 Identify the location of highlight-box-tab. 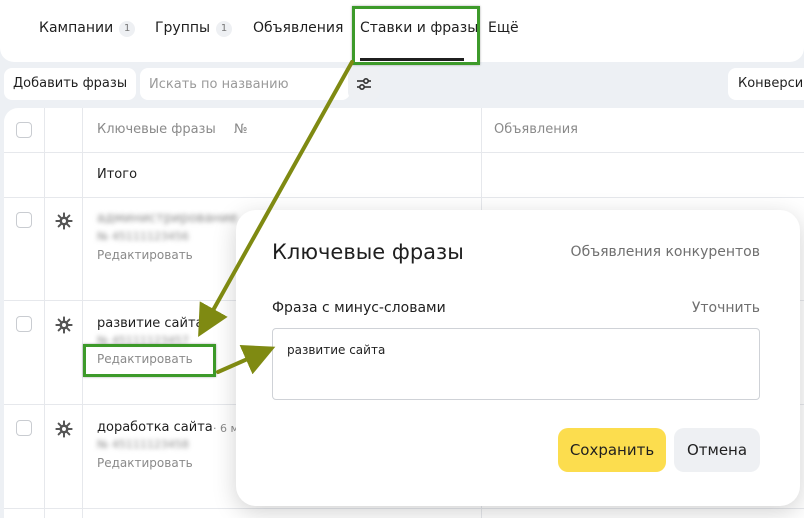
(416, 35).